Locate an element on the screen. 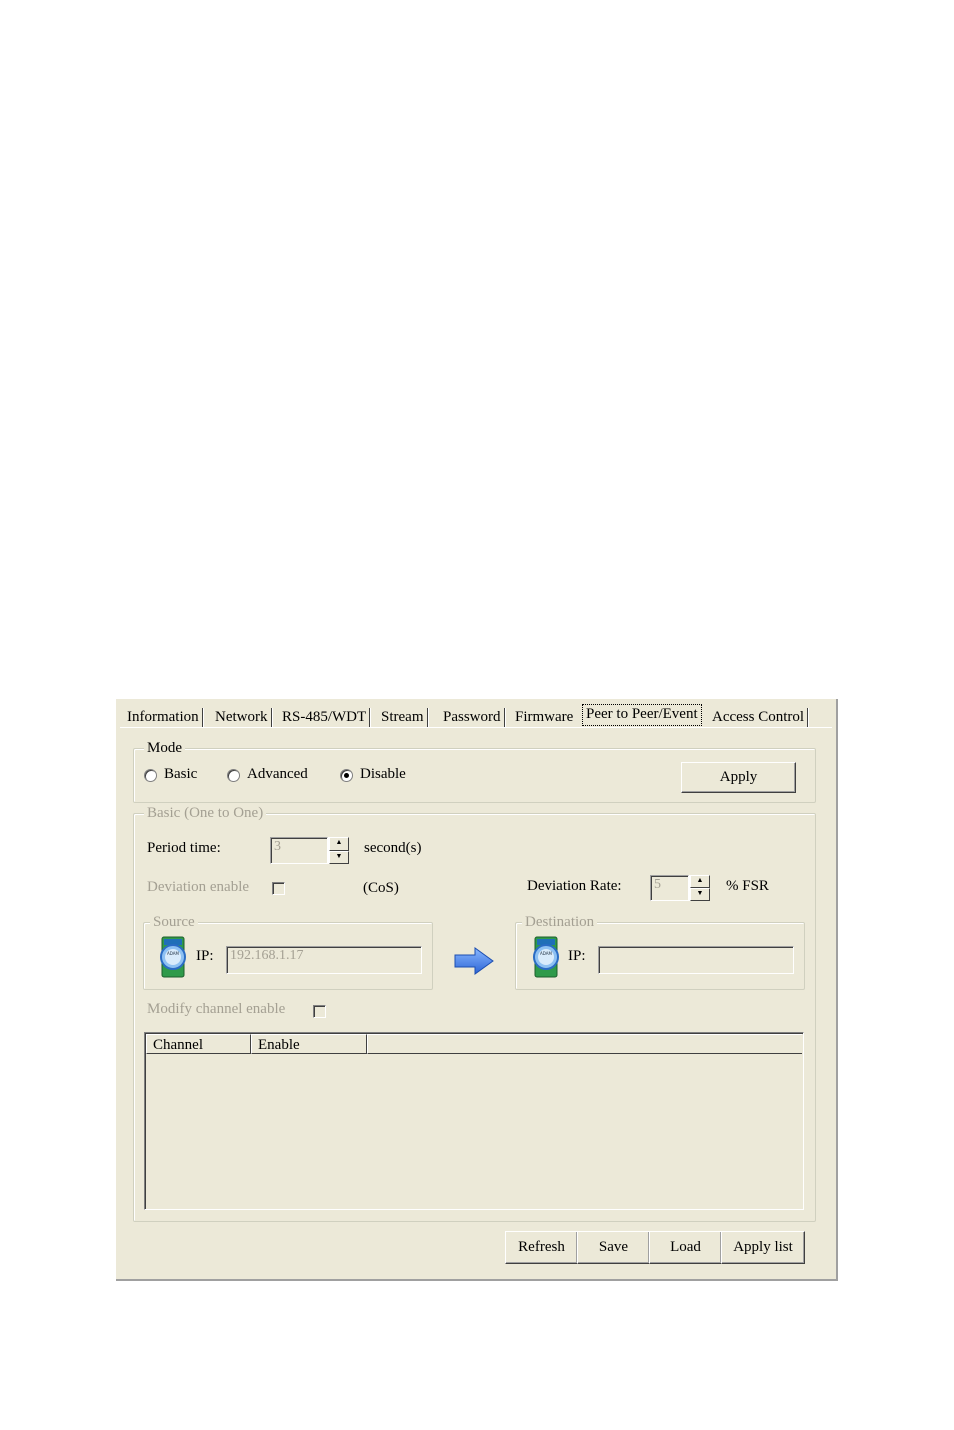  tab-information: Information is located at coordinates (163, 717).